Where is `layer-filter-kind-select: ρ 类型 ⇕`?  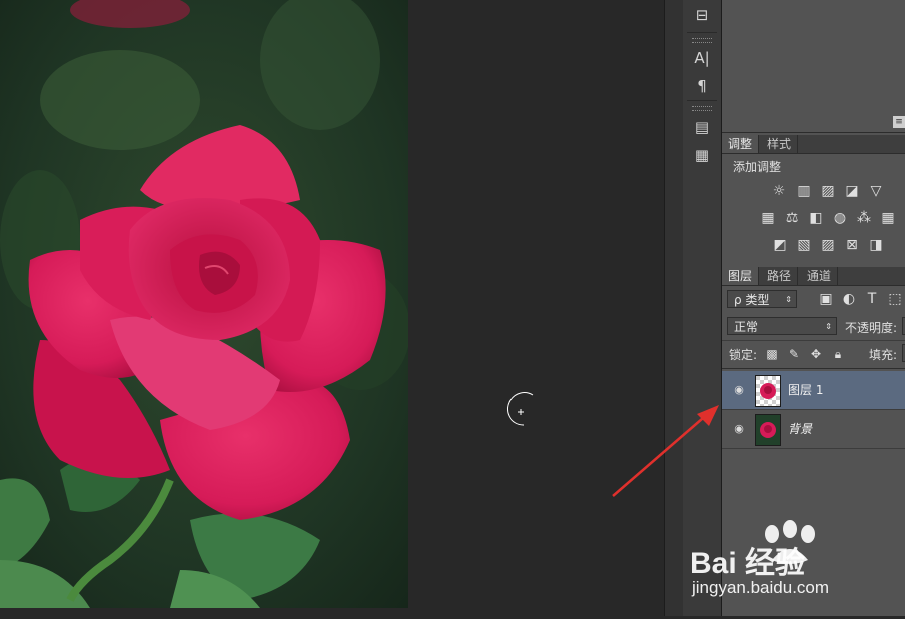
layer-filter-kind-select: ρ 类型 ⇕ is located at coordinates (762, 299).